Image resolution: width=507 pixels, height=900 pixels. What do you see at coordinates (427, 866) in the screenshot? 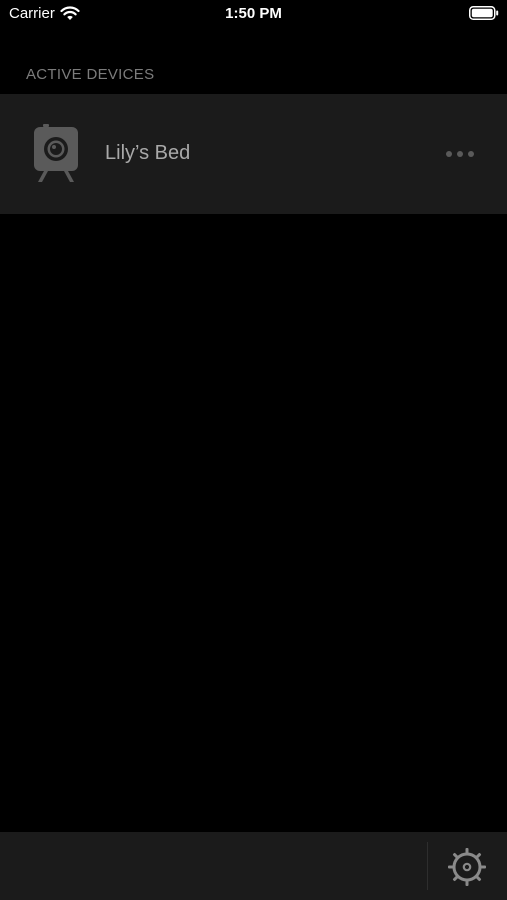
I see `toolbar-divider` at bounding box center [427, 866].